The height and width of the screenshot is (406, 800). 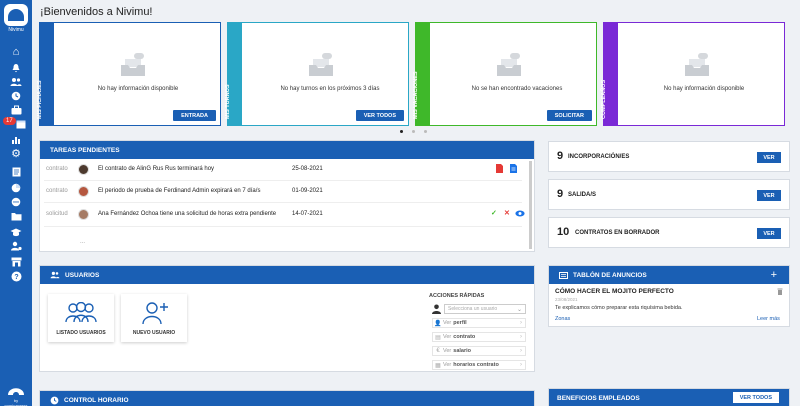 I want to click on calendar-icon, so click(x=21, y=124).